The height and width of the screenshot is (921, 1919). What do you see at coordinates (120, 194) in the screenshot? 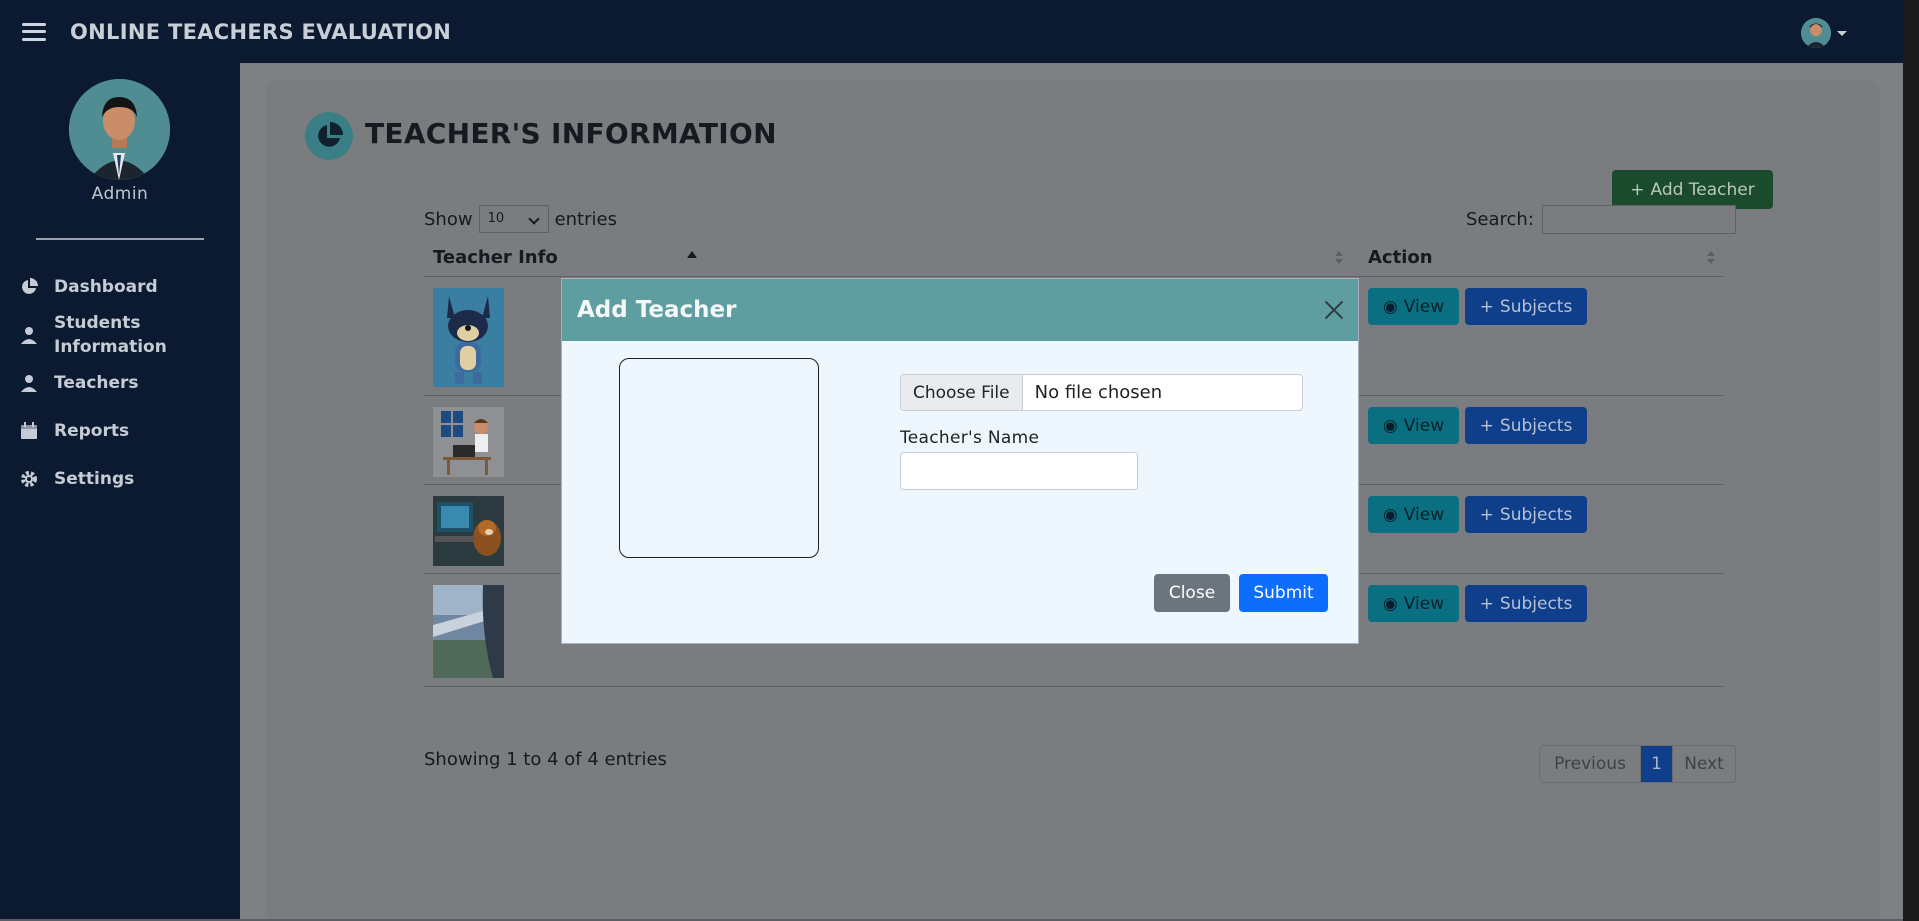
I see `admin-name: Admin` at bounding box center [120, 194].